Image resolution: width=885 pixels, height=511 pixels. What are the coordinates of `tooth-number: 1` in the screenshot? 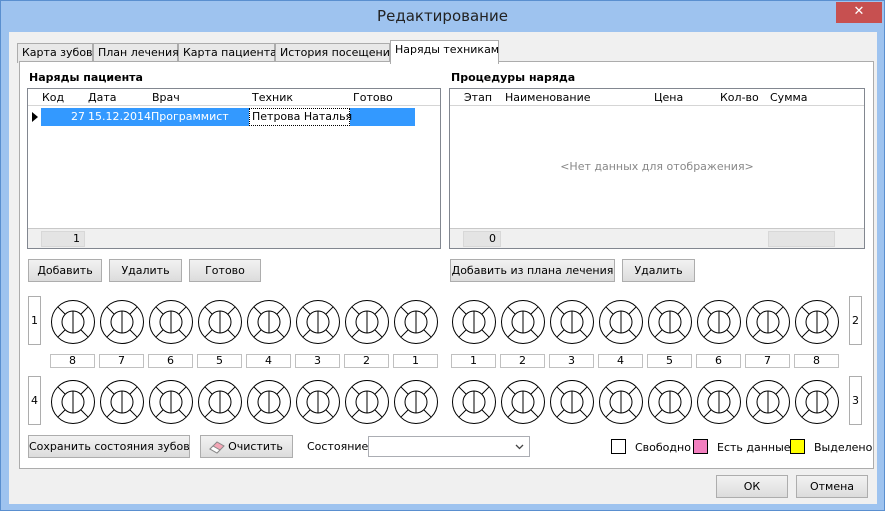 It's located at (473, 361).